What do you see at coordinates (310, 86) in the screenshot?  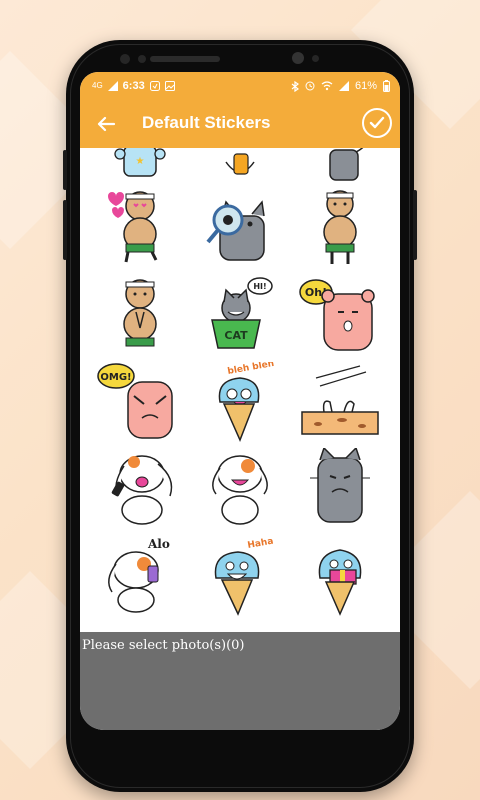 I see `alarm-icon` at bounding box center [310, 86].